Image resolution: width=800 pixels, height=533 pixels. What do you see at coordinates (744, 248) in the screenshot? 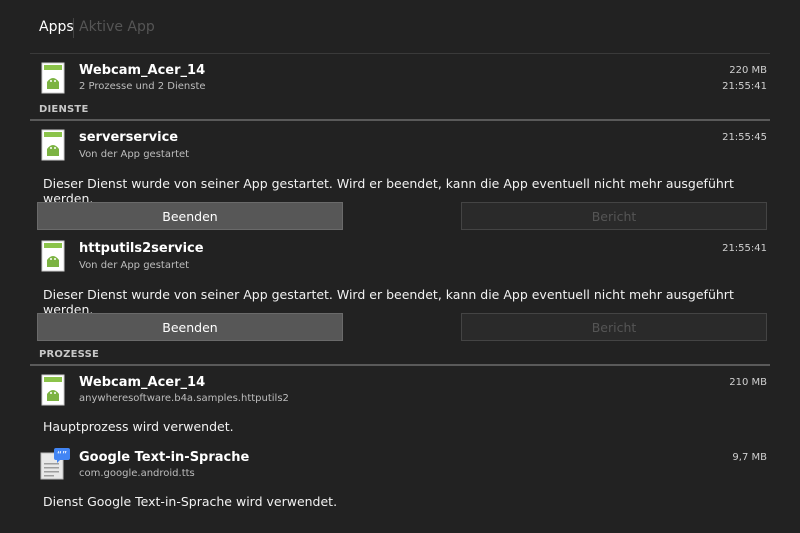
I see `service-time: 21:55:41` at bounding box center [744, 248].